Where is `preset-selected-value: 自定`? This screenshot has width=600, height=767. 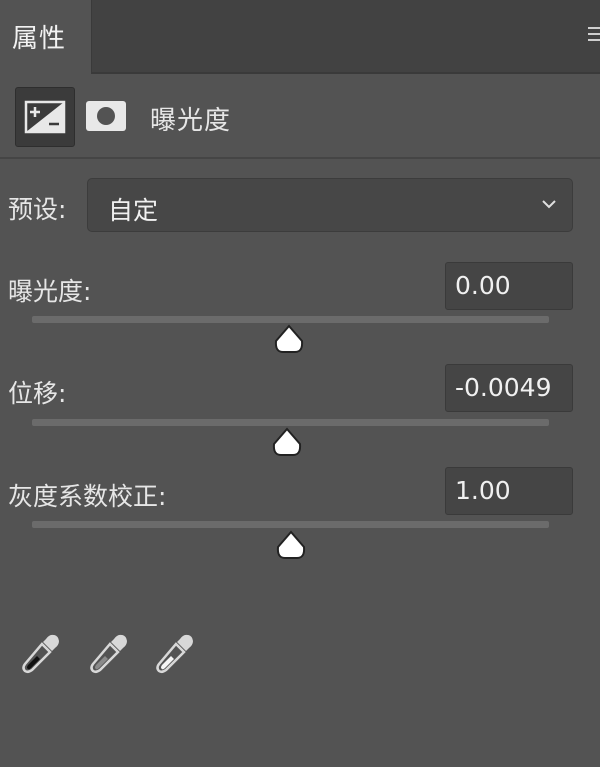 preset-selected-value: 自定 is located at coordinates (133, 210).